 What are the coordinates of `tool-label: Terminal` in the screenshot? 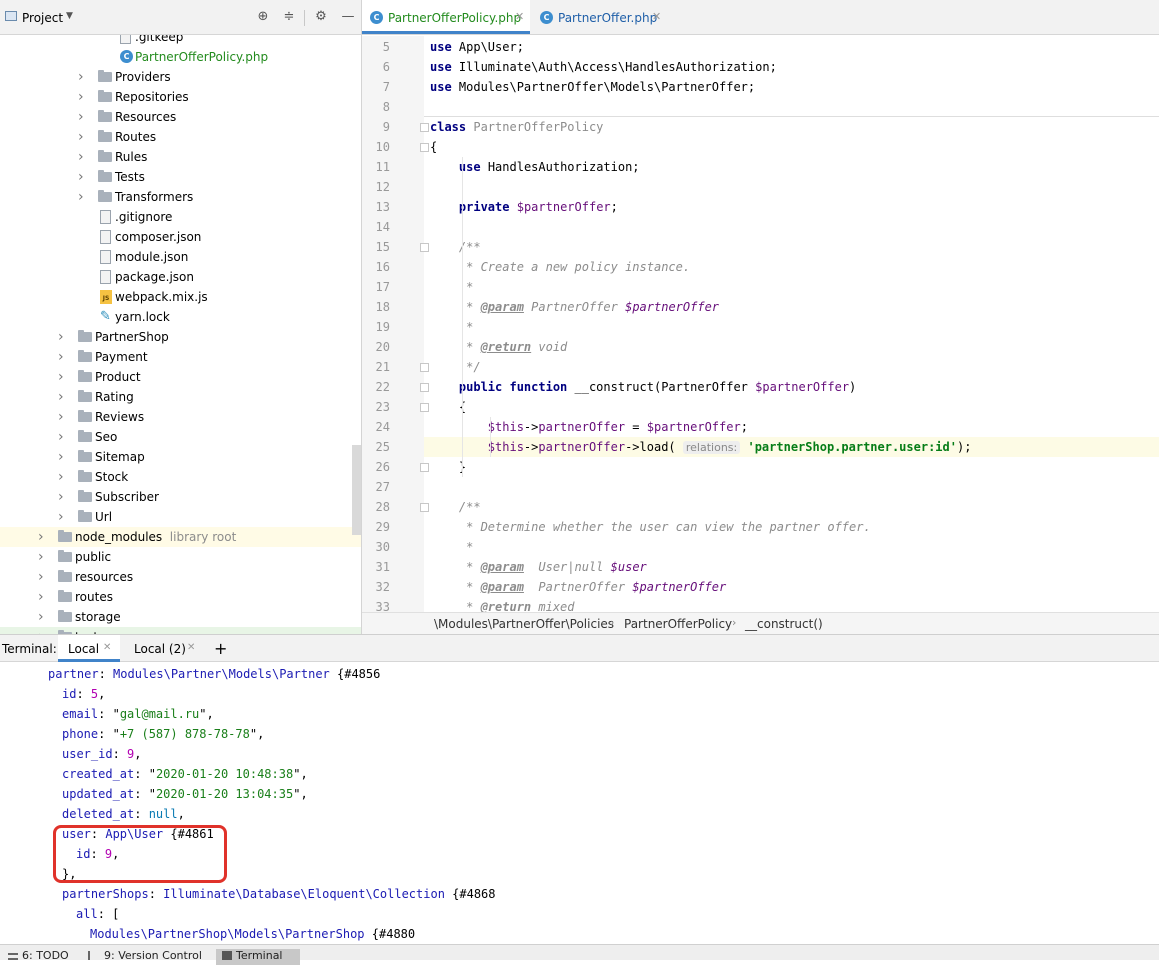 It's located at (259, 955).